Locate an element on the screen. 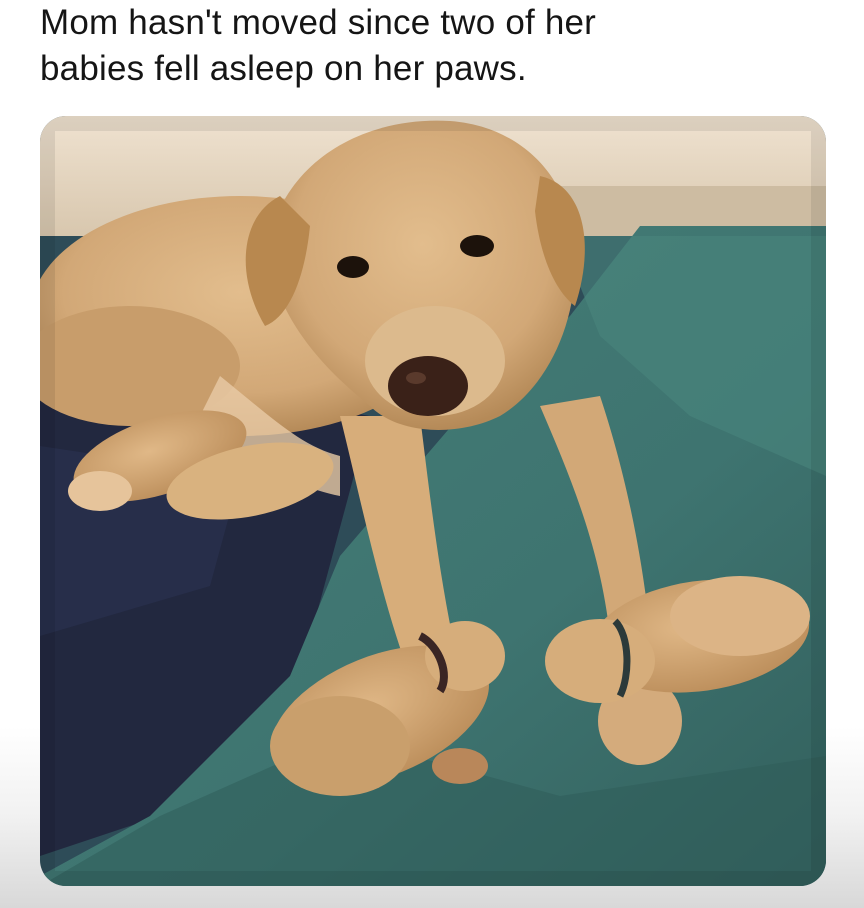 This screenshot has width=864, height=908. caption-line-2: babies fell asleep on her paws. is located at coordinates (283, 68).